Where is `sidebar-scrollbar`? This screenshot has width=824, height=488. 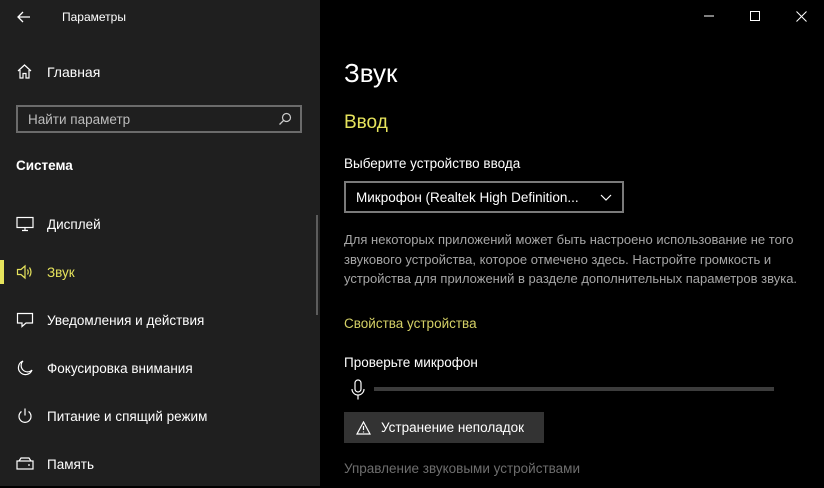 sidebar-scrollbar is located at coordinates (317, 265).